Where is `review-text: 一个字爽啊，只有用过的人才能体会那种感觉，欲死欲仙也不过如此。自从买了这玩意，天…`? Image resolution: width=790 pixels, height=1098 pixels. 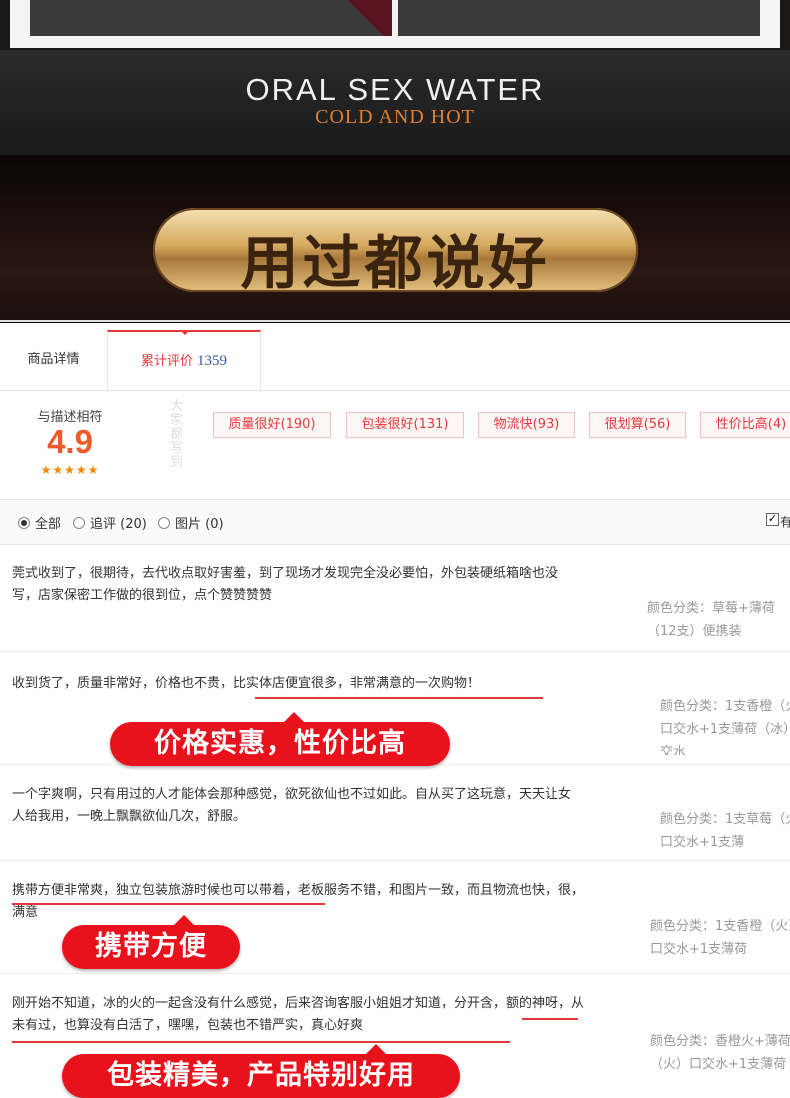 review-text: 一个字爽啊，只有用过的人才能体会那种感觉，欲死欲仙也不过如此。自从买了这玩意，天… is located at coordinates (292, 805).